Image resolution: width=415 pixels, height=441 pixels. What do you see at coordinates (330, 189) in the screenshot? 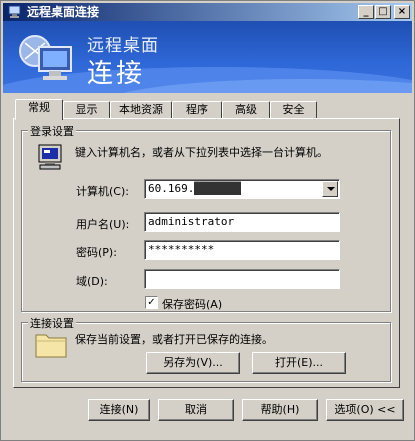
I see `computer-dropdown-button` at bounding box center [330, 189].